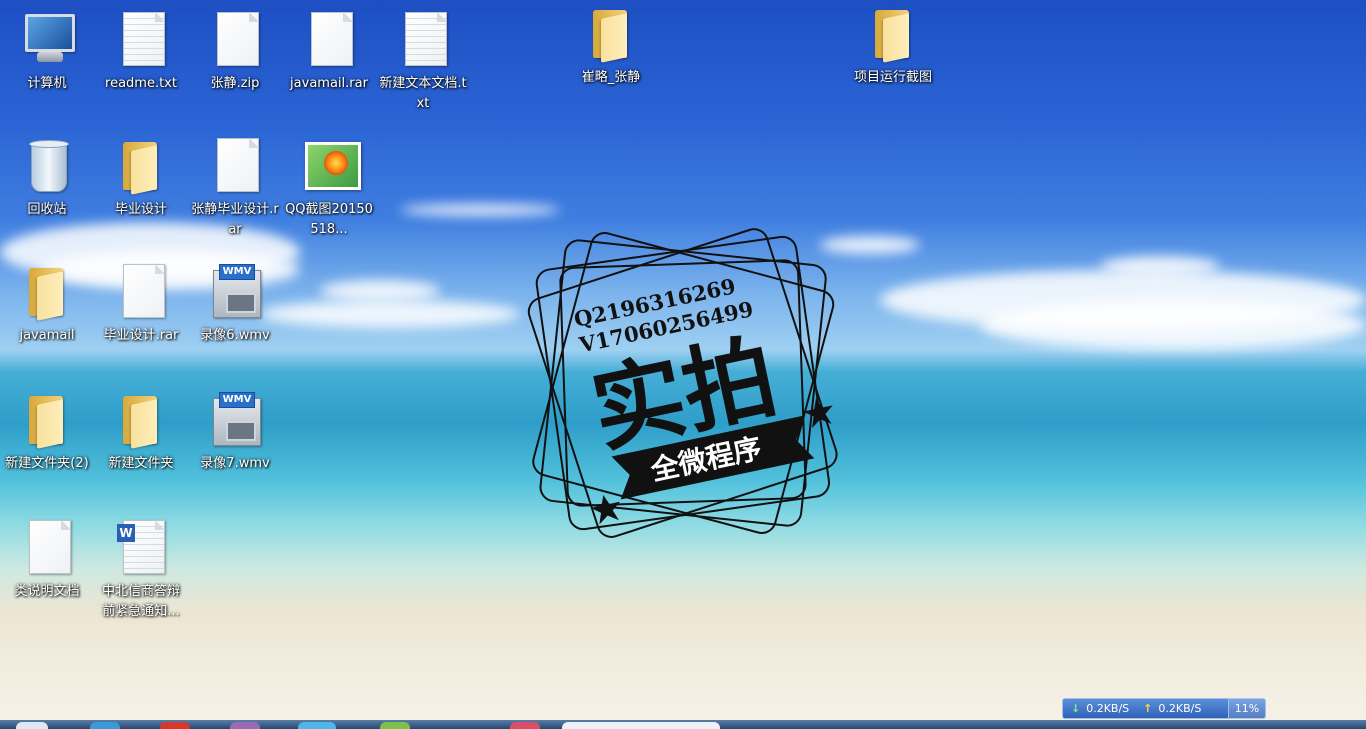 The width and height of the screenshot is (1366, 729). I want to click on icon-label: 录像7.wmv, so click(235, 463).